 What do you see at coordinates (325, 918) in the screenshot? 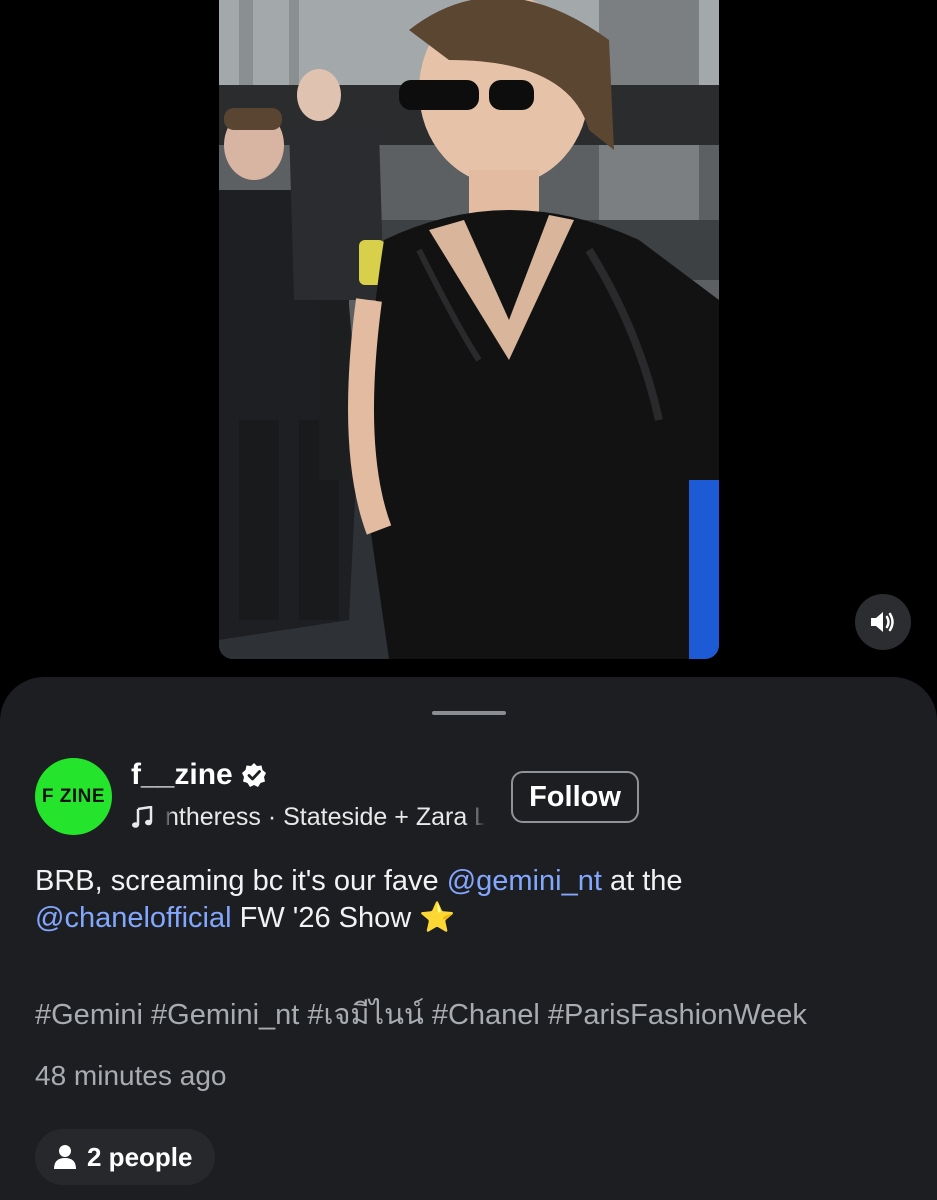
I see `caption-text: FW '26 Show` at bounding box center [325, 918].